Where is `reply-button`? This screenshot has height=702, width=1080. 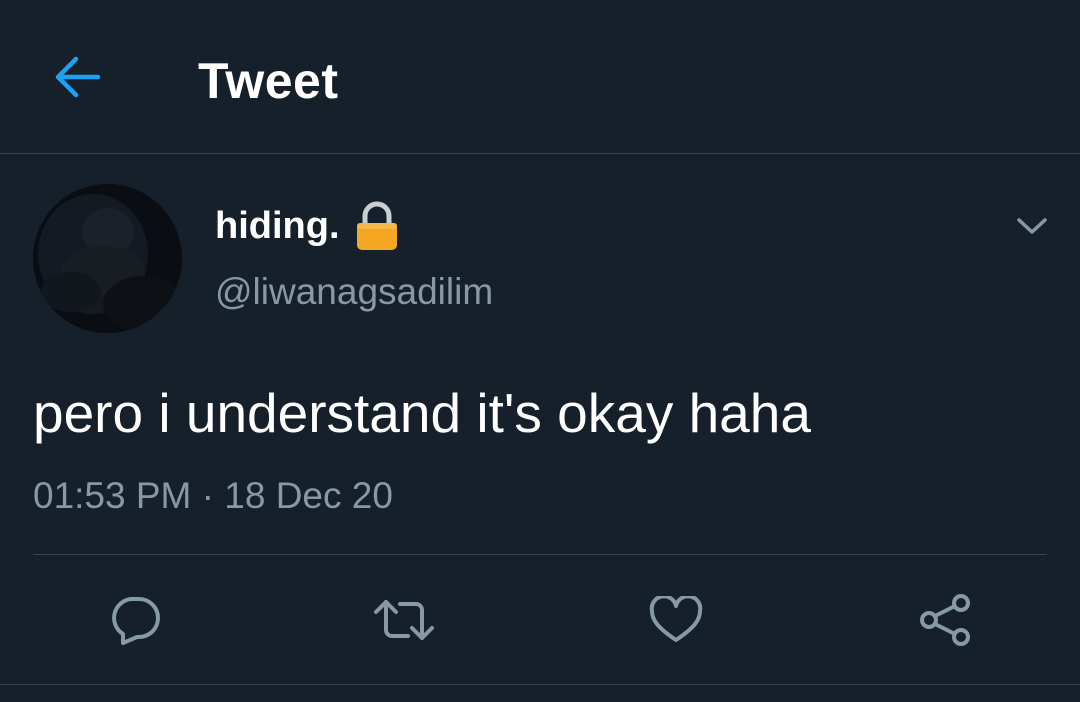
reply-button is located at coordinates (135, 620).